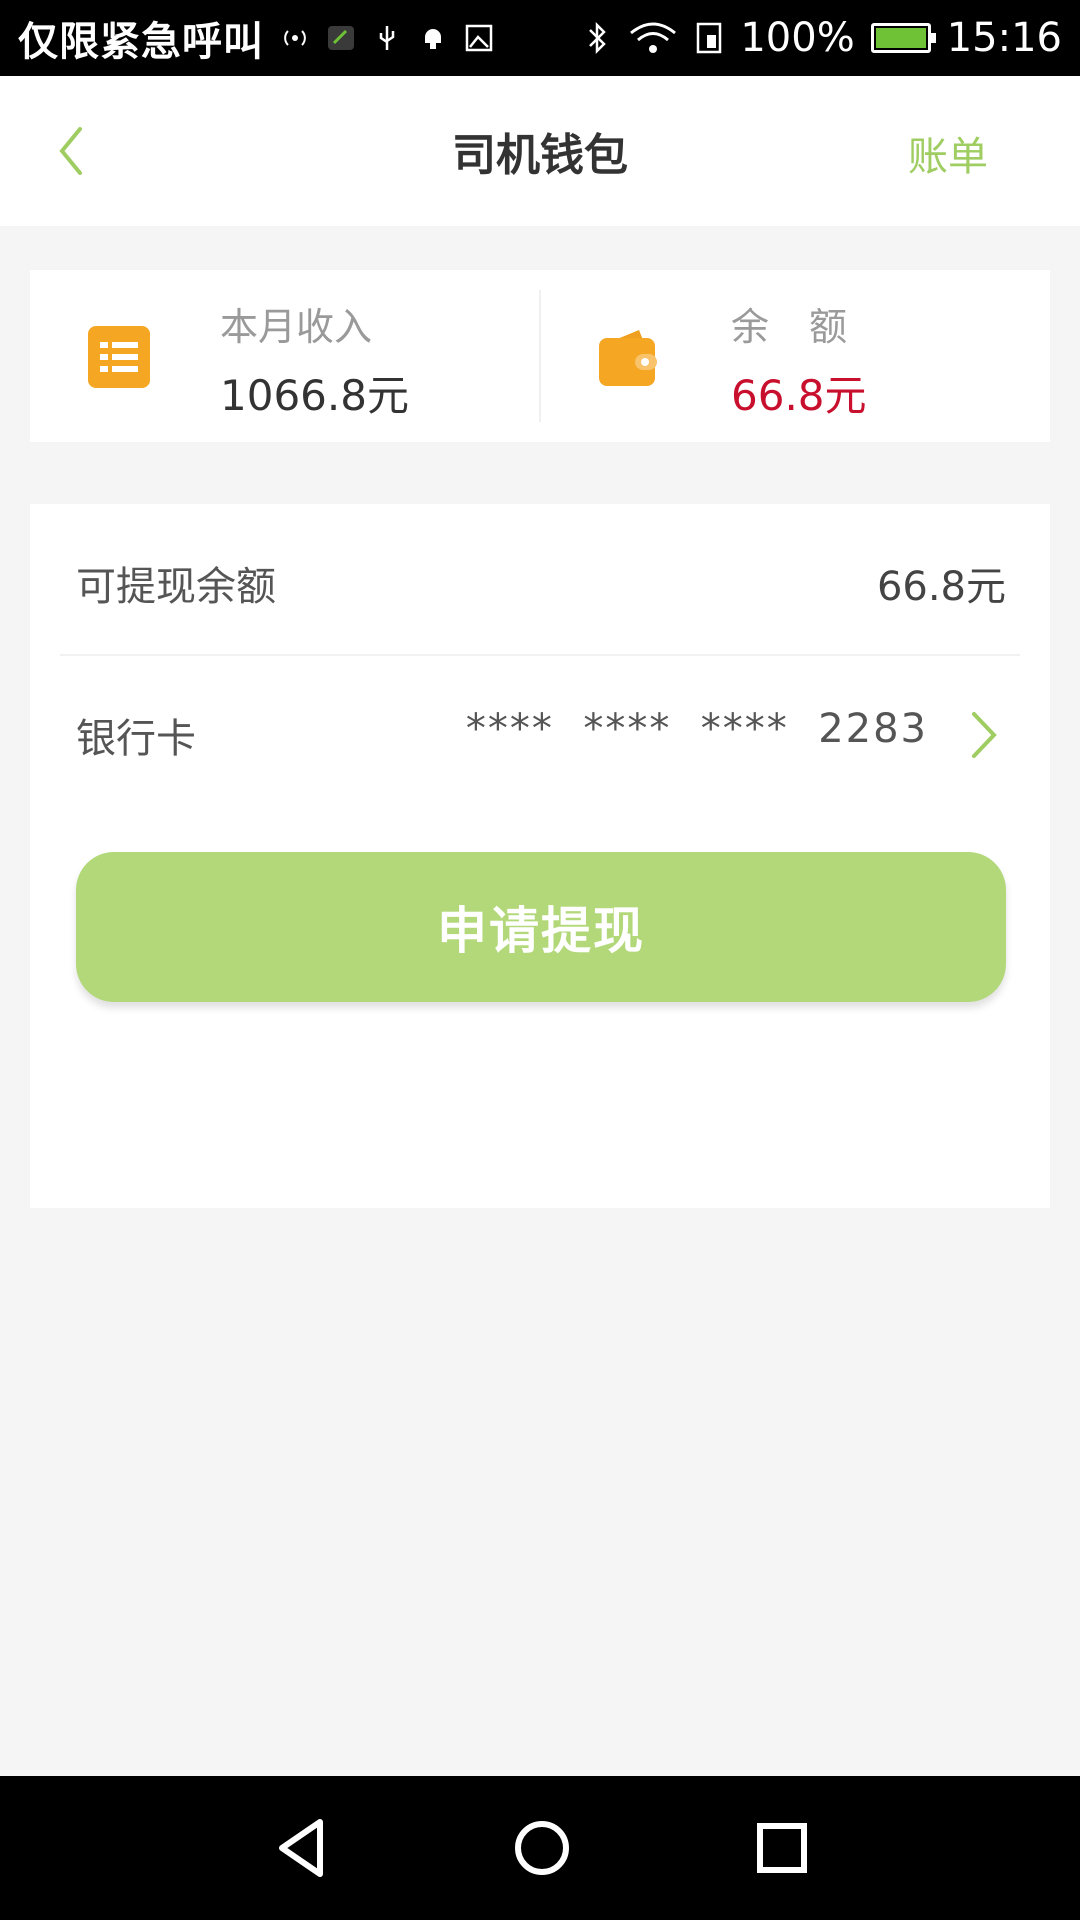 The width and height of the screenshot is (1080, 1920). What do you see at coordinates (141, 42) in the screenshot?
I see `carrier-text: 仅限紧急呼叫` at bounding box center [141, 42].